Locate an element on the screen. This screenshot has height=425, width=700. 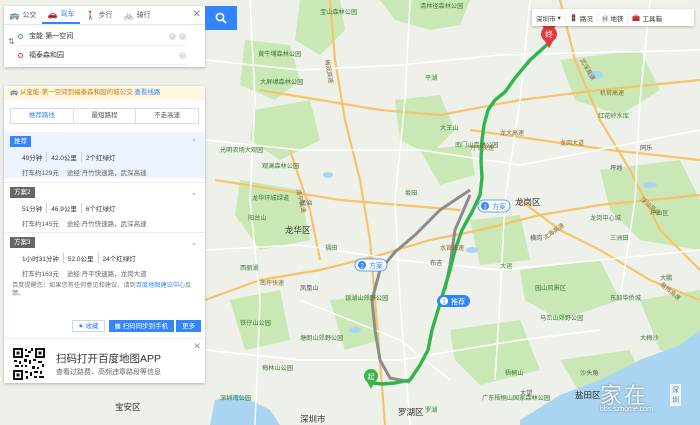
place-label: 红花岭水库 is located at coordinates (613, 116).